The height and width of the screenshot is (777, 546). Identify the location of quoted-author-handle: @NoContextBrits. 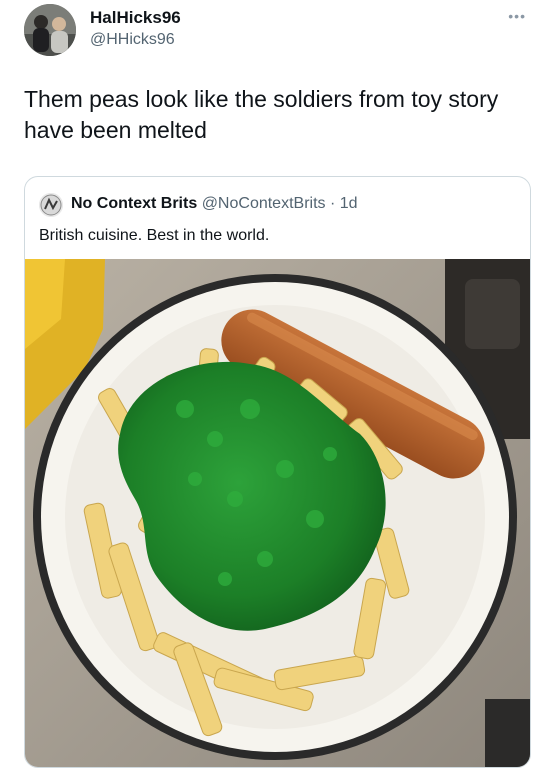
(264, 203).